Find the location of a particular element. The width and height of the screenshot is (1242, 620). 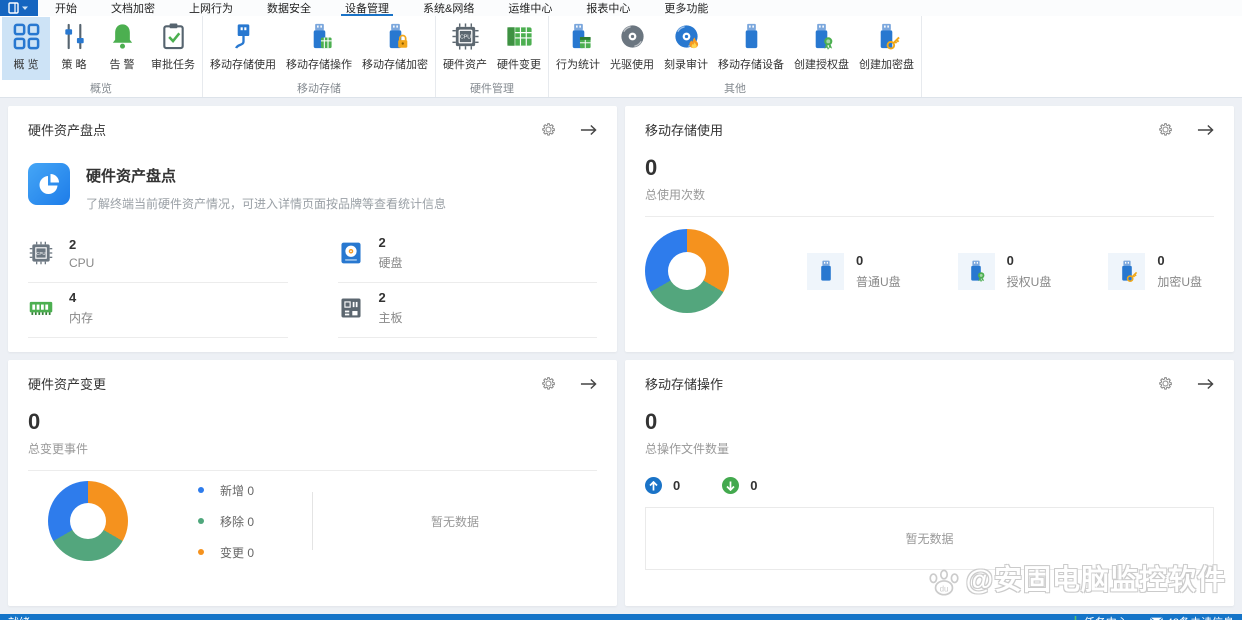

stat-value: 4 is located at coordinates (73, 297).